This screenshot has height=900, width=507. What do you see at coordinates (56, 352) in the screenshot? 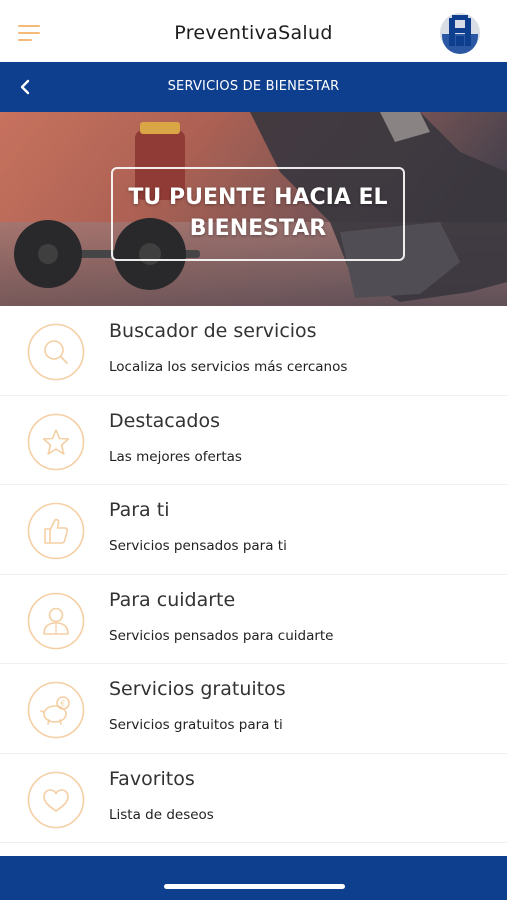
I see `search-icon` at bounding box center [56, 352].